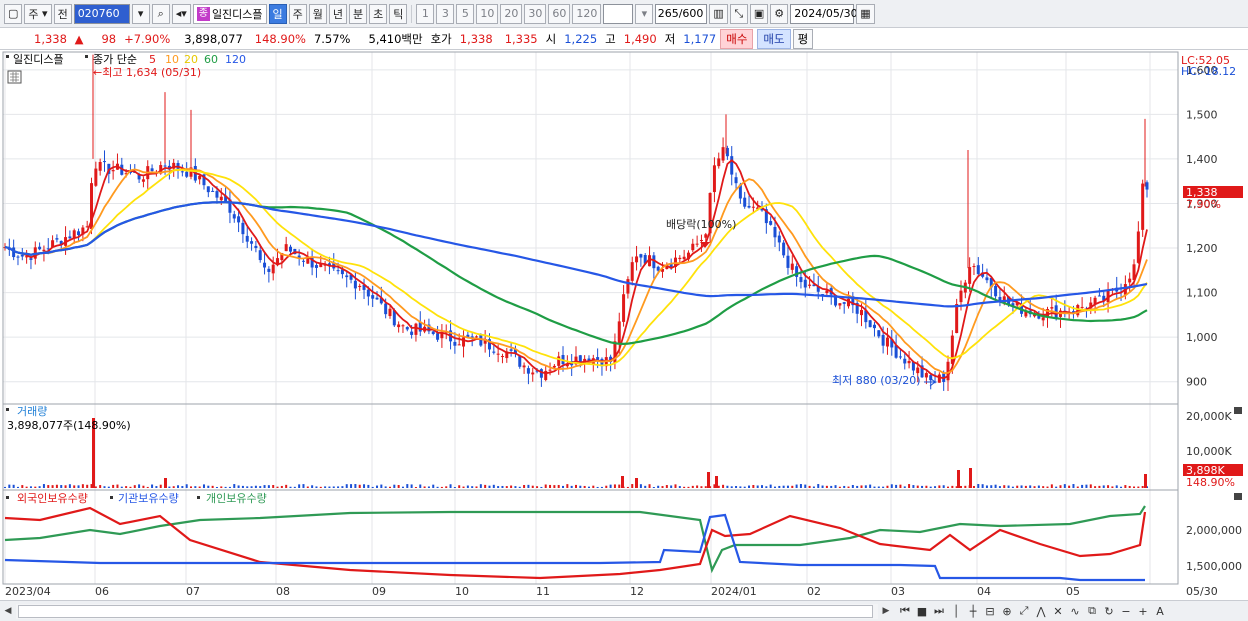 The height and width of the screenshot is (621, 1248). Describe the element at coordinates (465, 13) in the screenshot. I see `interval-5-button: 5` at that location.